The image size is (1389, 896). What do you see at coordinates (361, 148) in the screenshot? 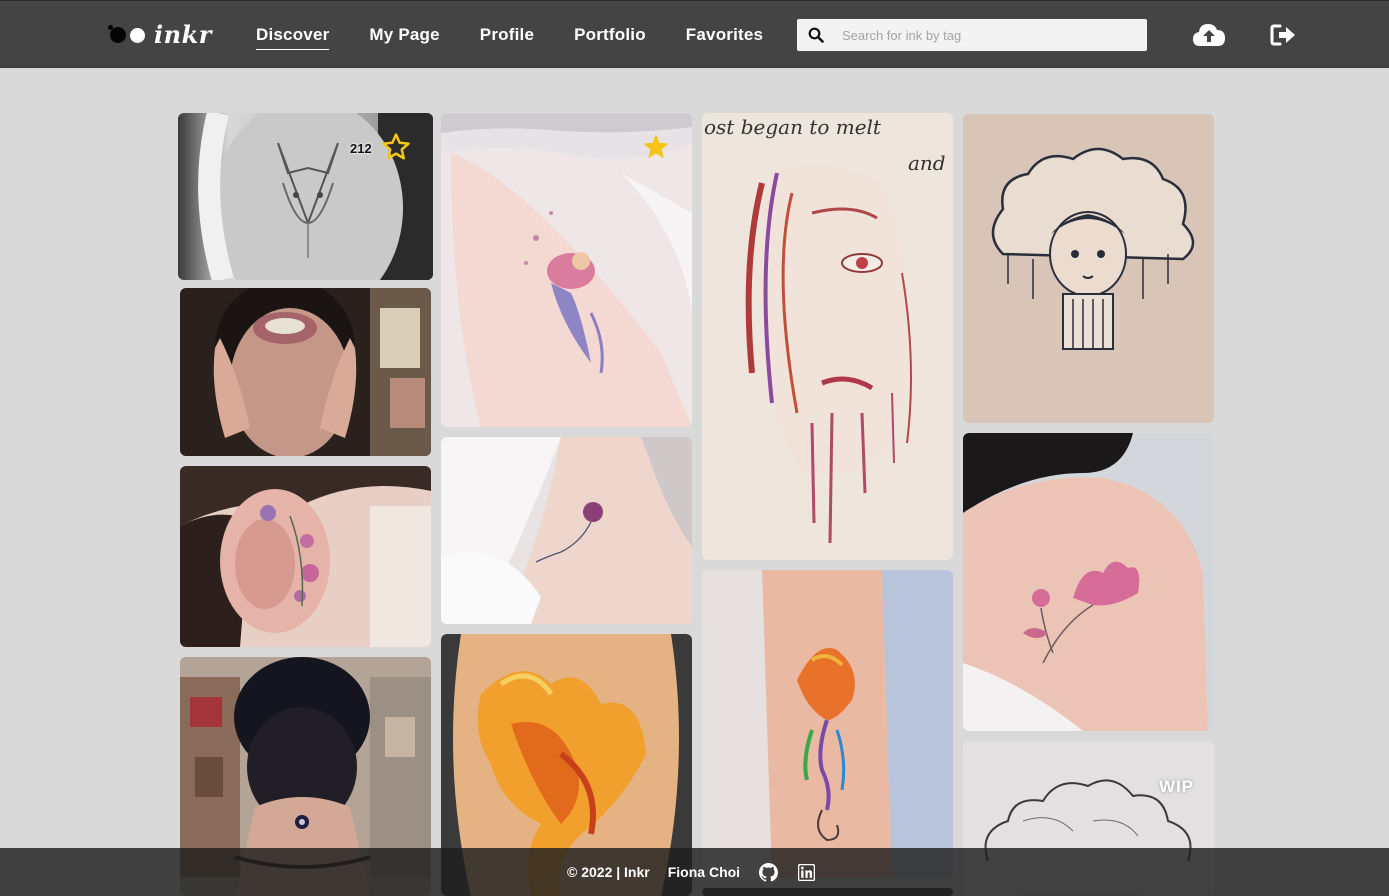
I see `favorite-count: 212` at bounding box center [361, 148].